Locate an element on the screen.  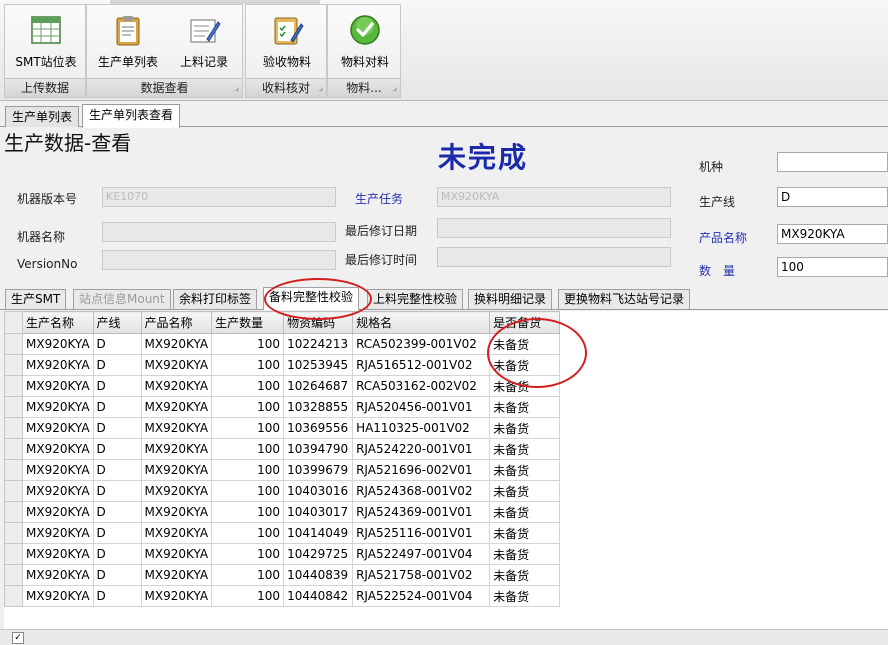
table-cell: 10440839 is located at coordinates (318, 575).